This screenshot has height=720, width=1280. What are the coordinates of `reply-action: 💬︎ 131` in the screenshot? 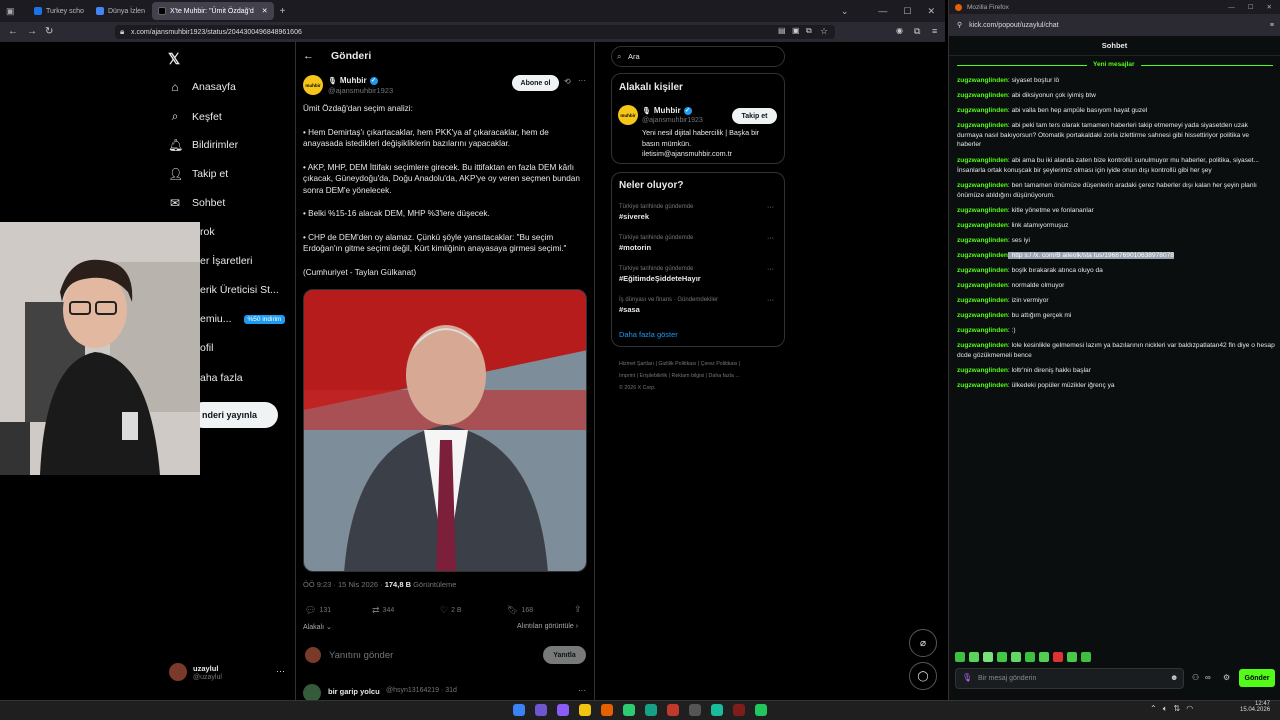 It's located at (318, 610).